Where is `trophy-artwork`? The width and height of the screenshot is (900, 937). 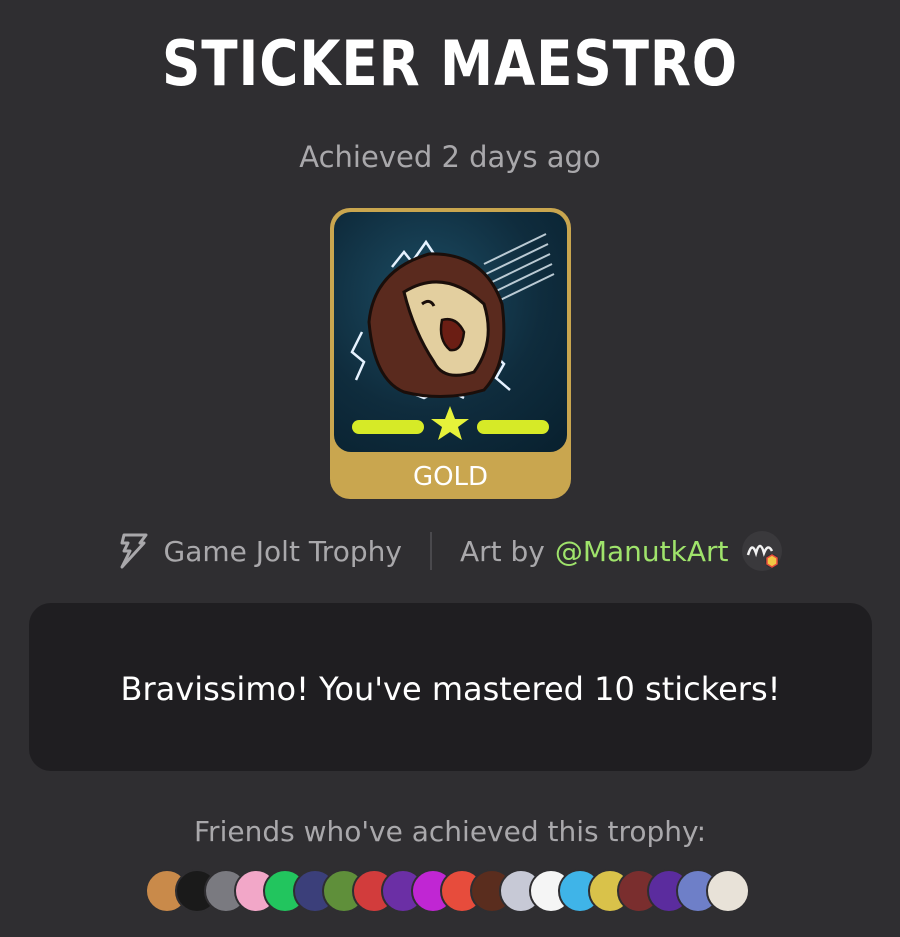
trophy-artwork is located at coordinates (450, 332).